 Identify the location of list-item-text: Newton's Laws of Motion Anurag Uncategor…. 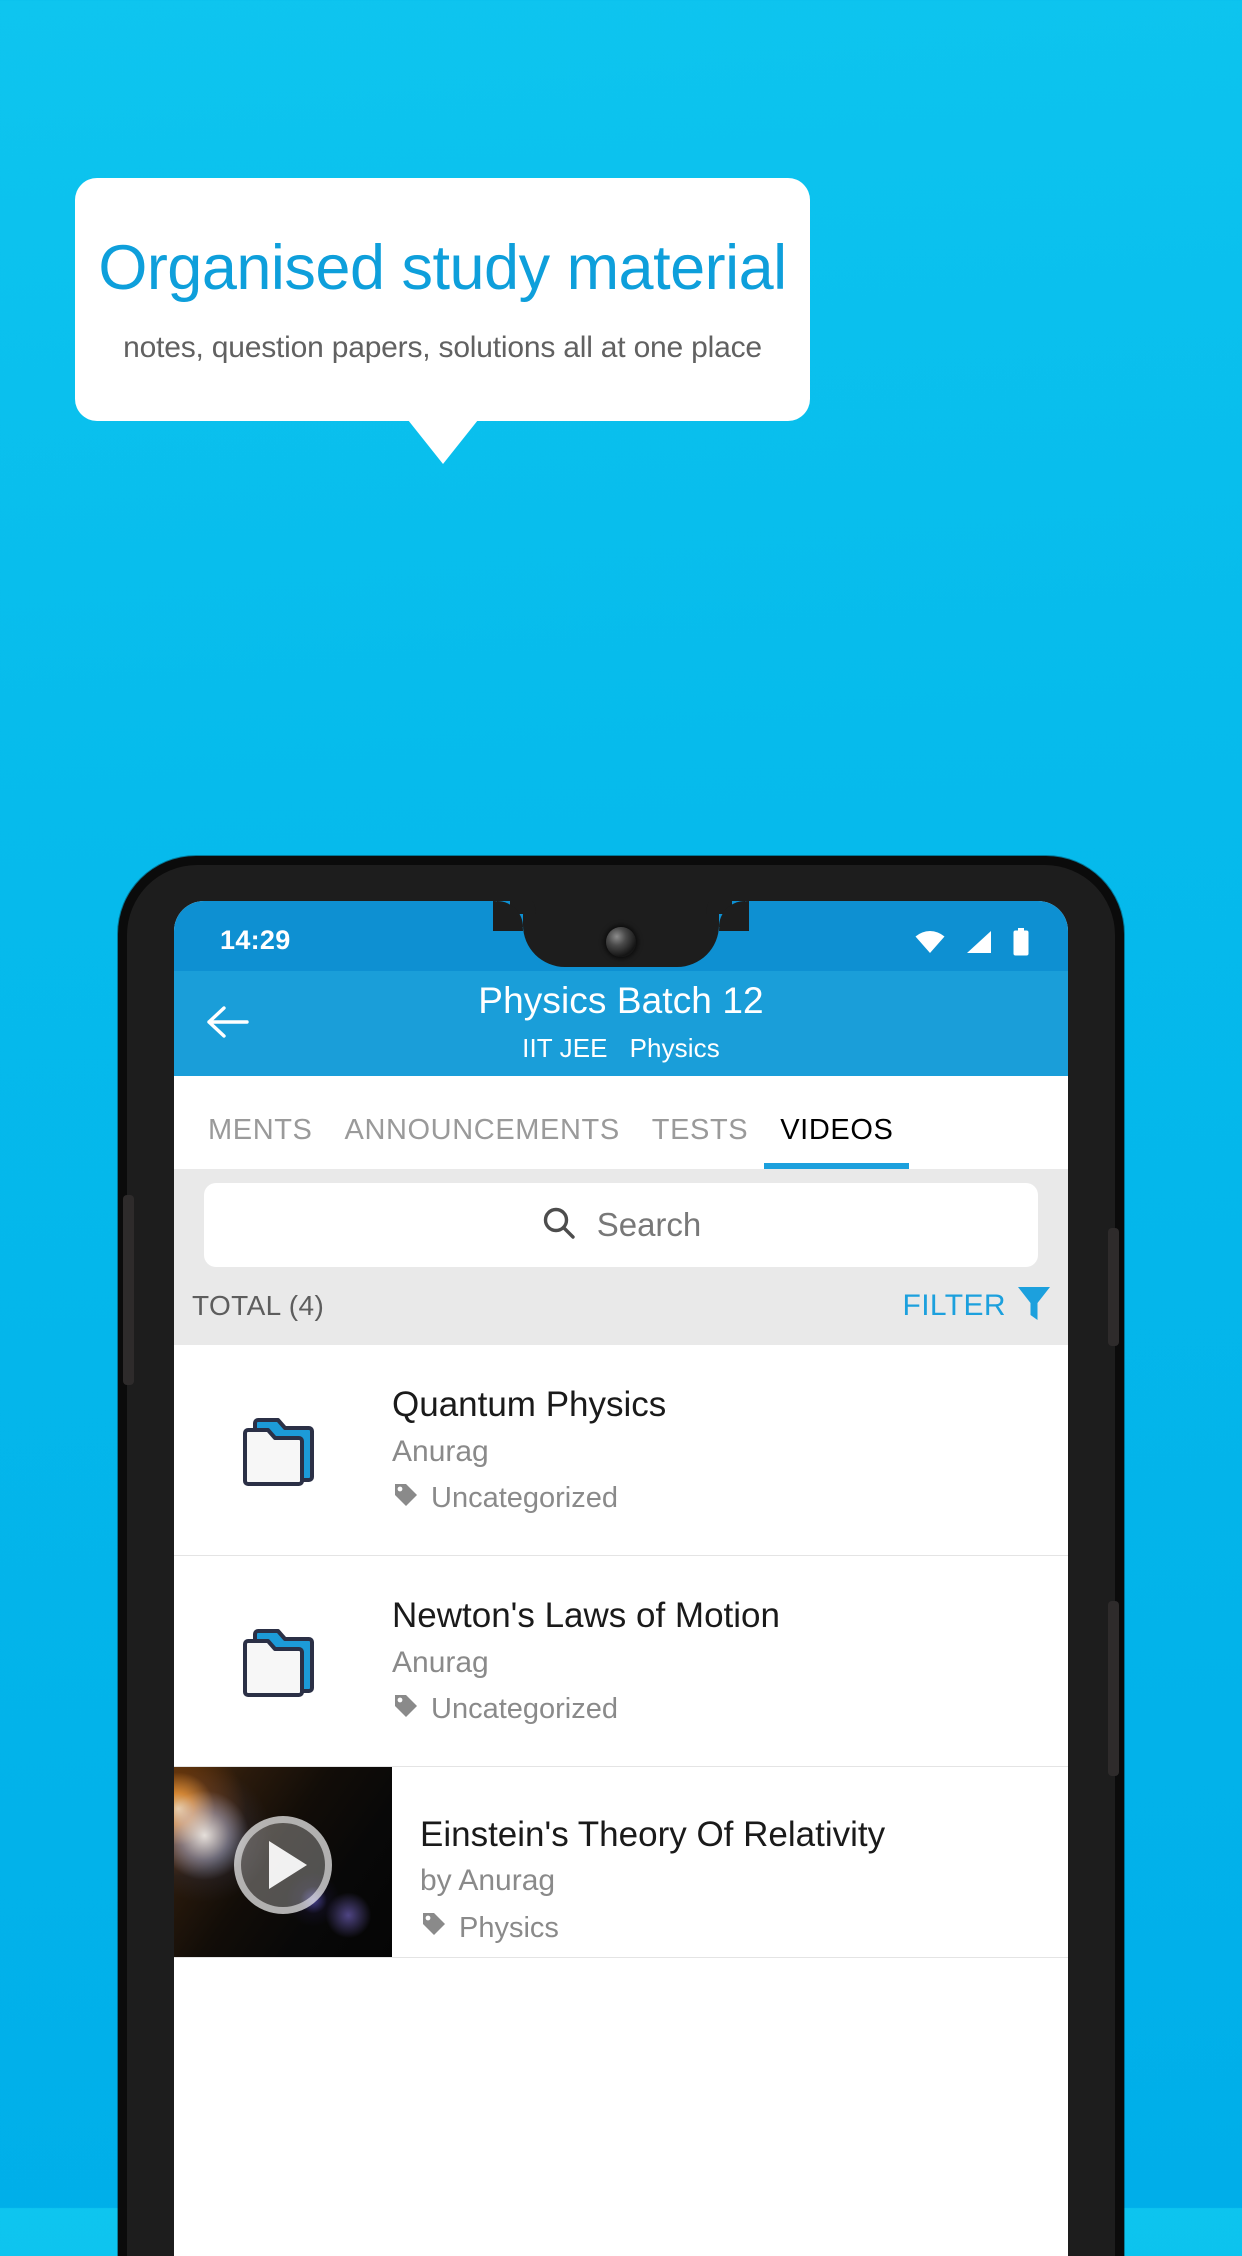
(730, 1661).